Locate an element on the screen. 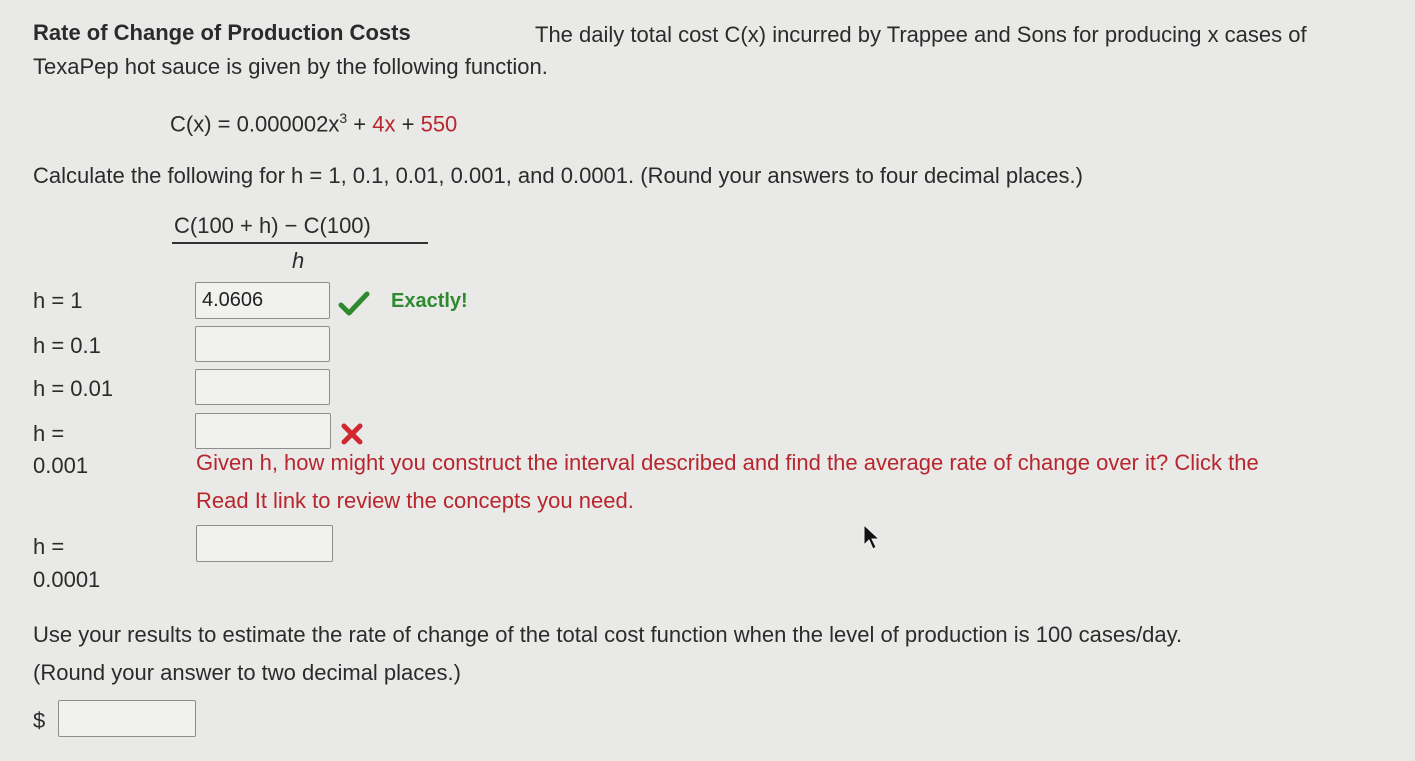 The height and width of the screenshot is (761, 1415). function-plus-2: + is located at coordinates (408, 124).